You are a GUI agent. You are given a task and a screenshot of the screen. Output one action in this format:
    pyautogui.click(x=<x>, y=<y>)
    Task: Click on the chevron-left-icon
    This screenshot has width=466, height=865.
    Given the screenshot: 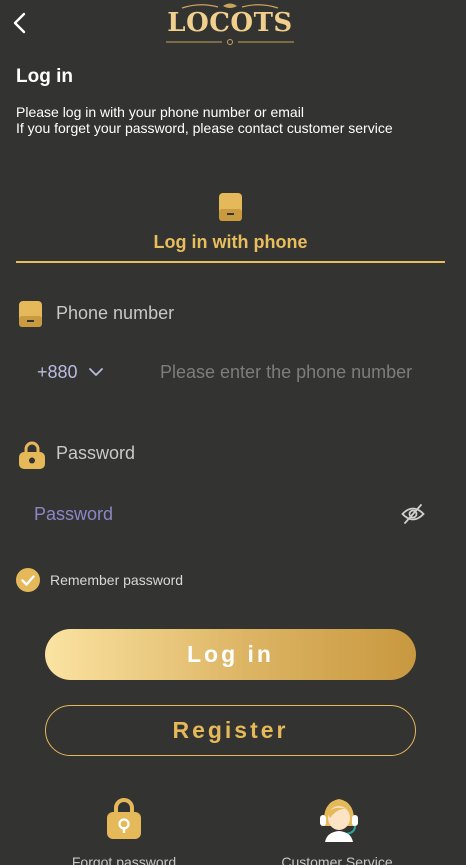 What is the action you would take?
    pyautogui.click(x=19, y=23)
    